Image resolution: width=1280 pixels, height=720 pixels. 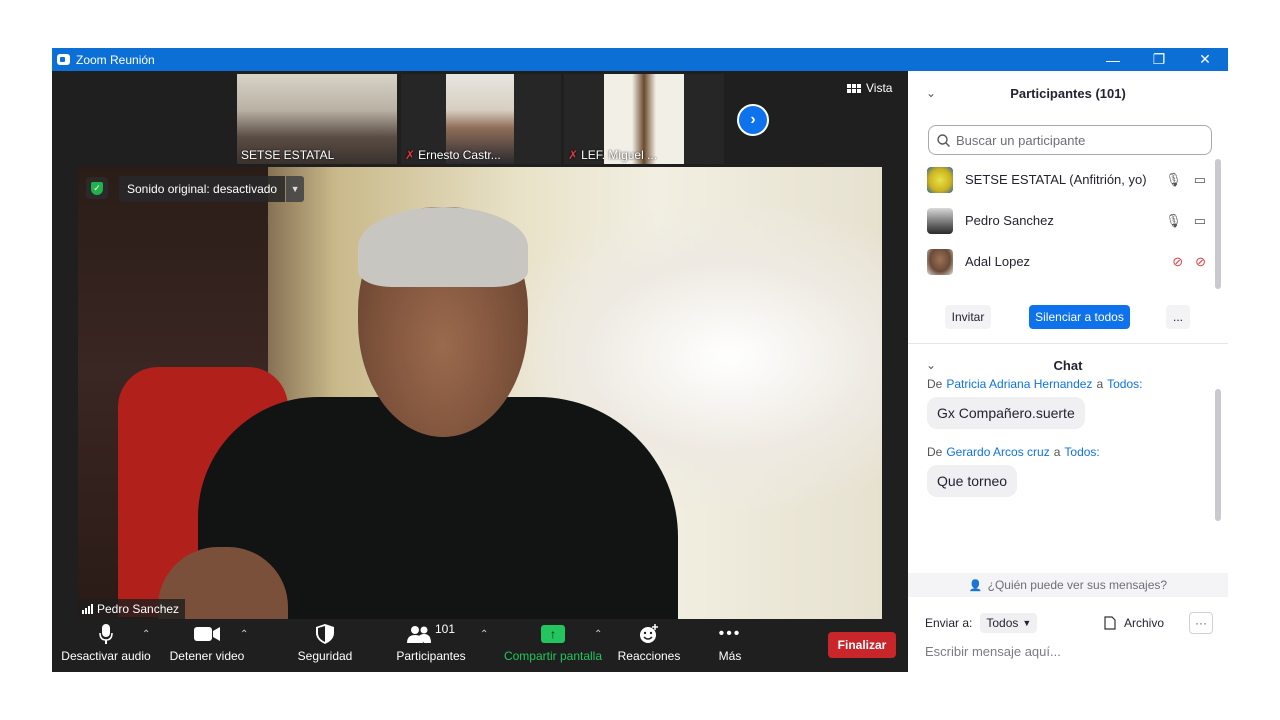 What do you see at coordinates (1144, 623) in the screenshot?
I see `file-label: Archivo` at bounding box center [1144, 623].